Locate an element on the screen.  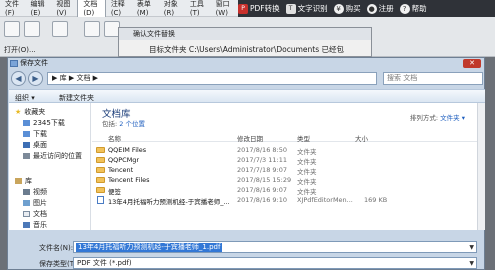
library-subtitle: 包括: 2 个位置 is located at coordinates (123, 124).